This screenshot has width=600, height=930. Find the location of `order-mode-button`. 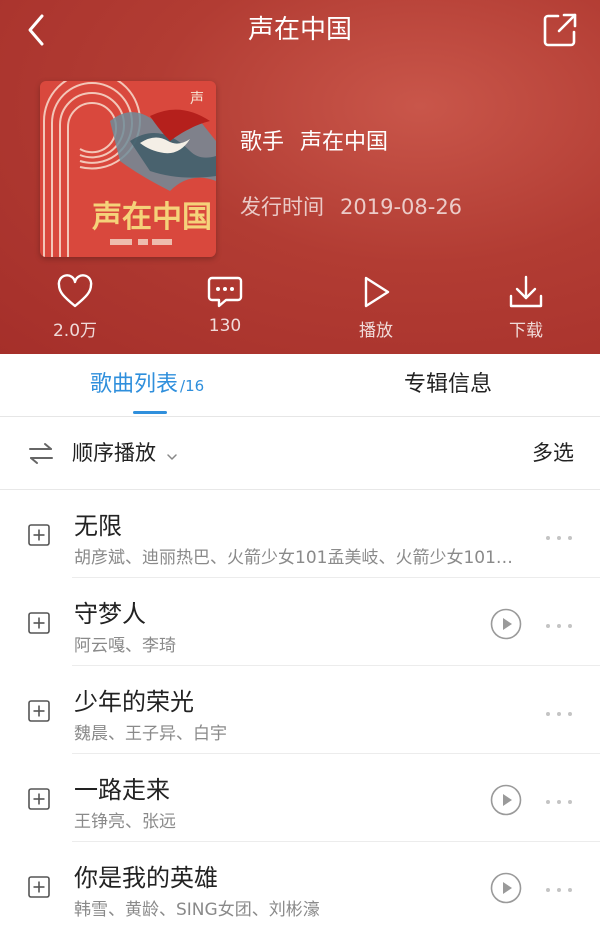

order-mode-button is located at coordinates (41, 455).